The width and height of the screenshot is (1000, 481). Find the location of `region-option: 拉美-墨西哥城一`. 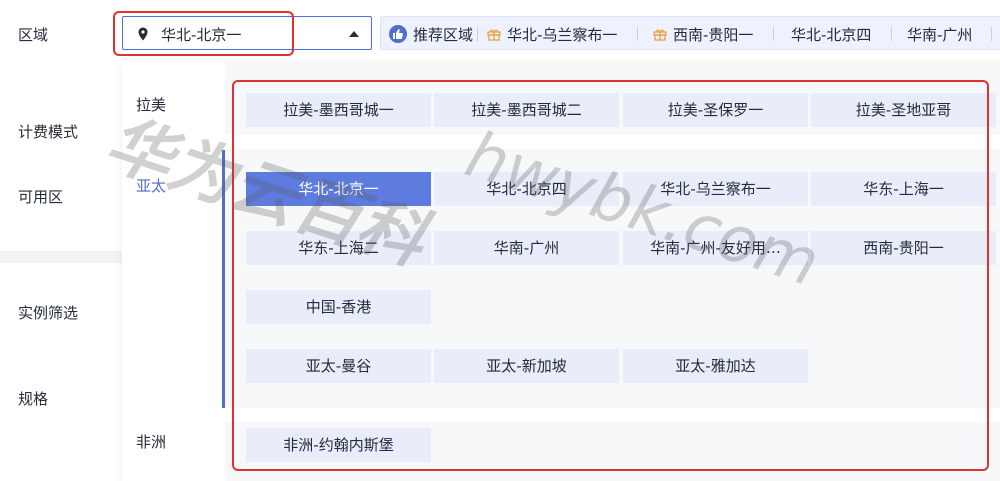

region-option: 拉美-墨西哥城一 is located at coordinates (338, 110).